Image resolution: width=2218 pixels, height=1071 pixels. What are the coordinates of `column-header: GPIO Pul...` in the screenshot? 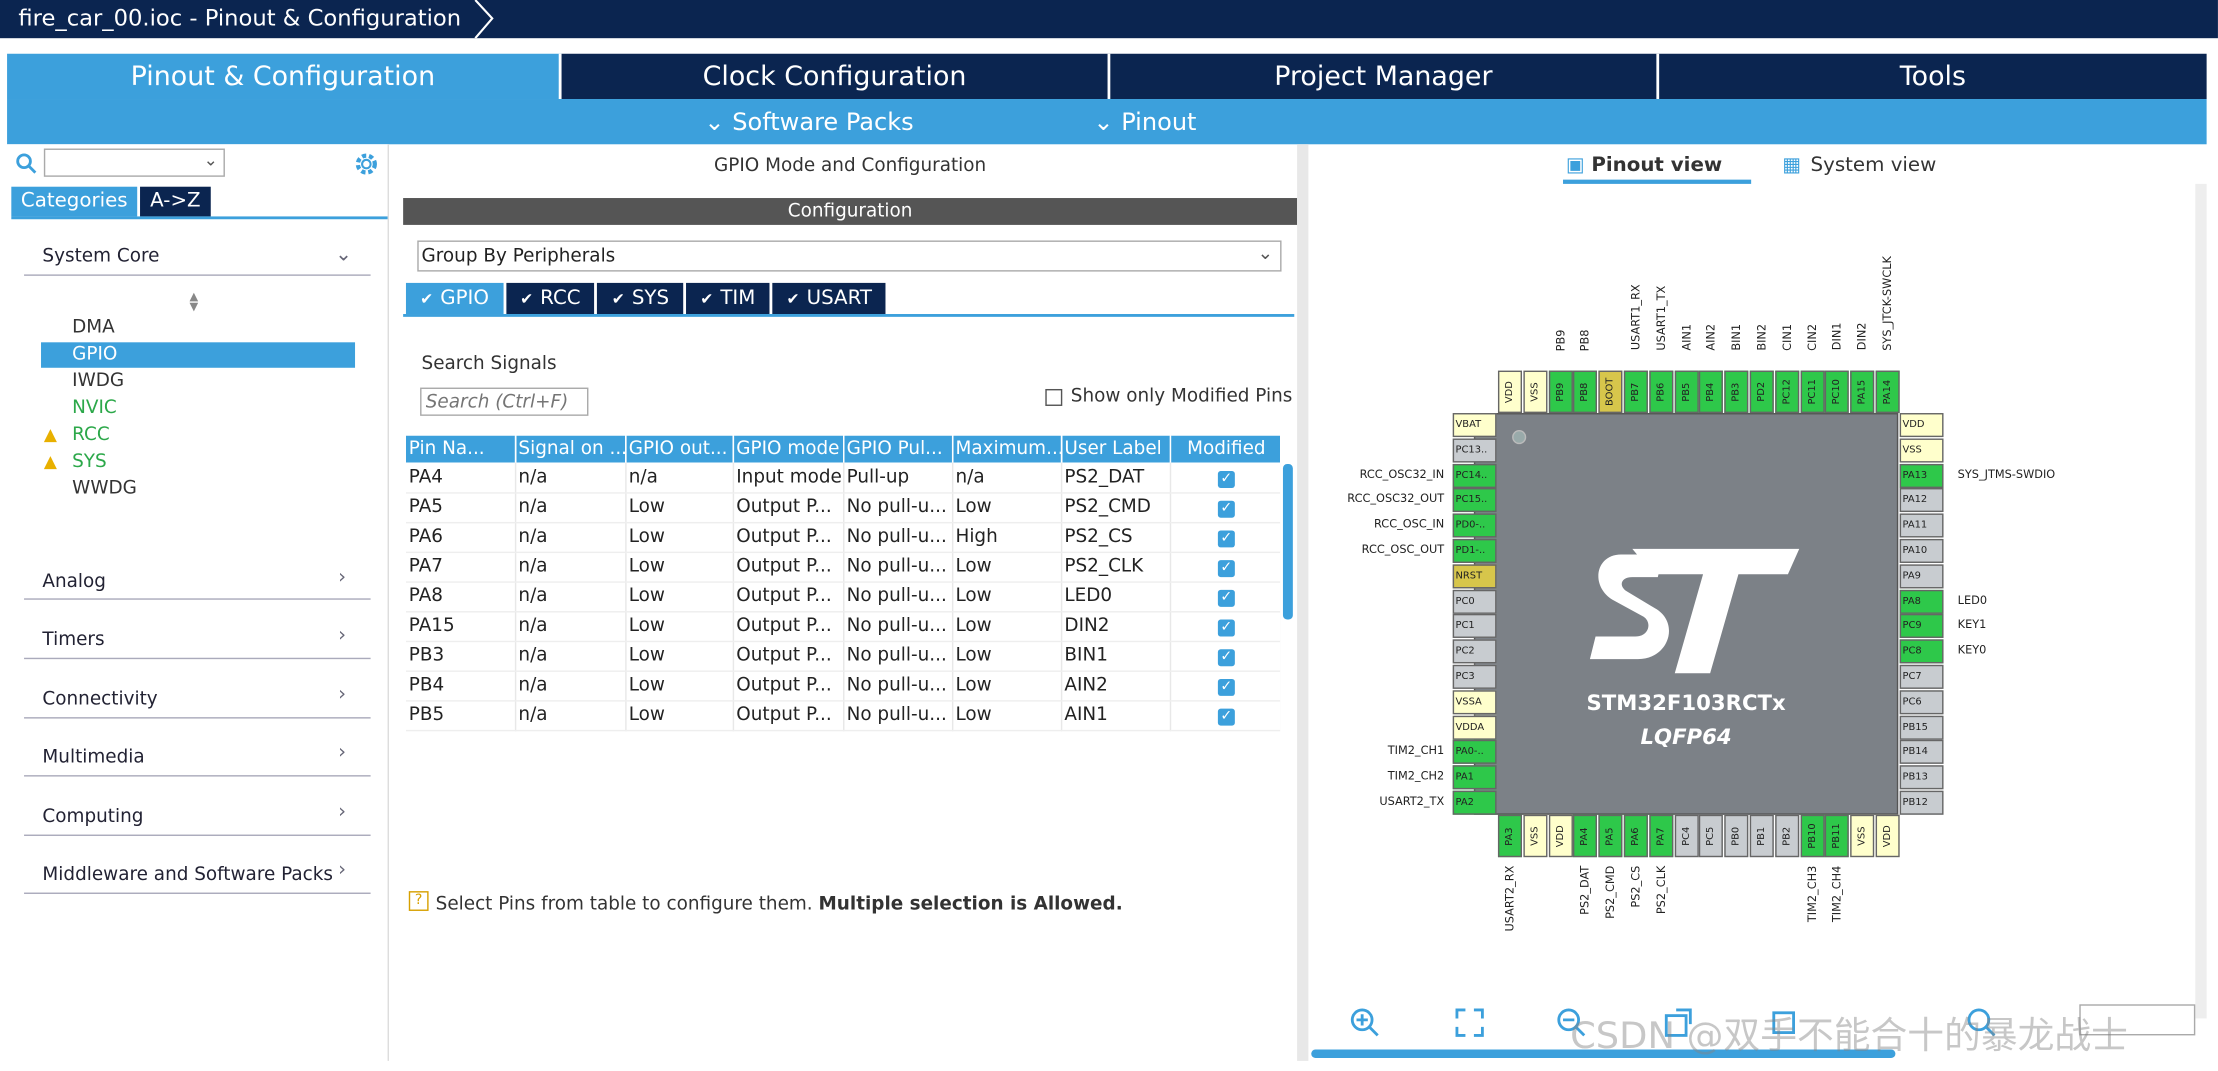 It's located at (898, 449).